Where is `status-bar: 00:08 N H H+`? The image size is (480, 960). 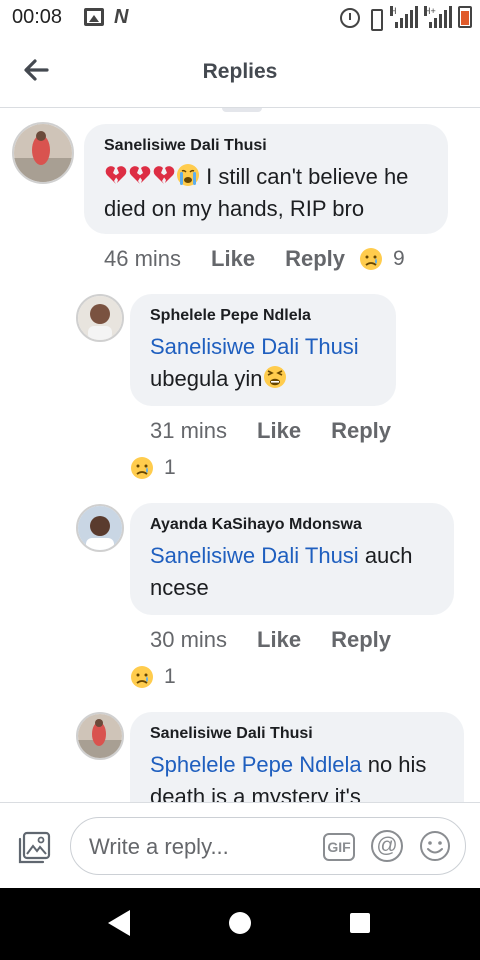 status-bar: 00:08 N H H+ is located at coordinates (240, 18).